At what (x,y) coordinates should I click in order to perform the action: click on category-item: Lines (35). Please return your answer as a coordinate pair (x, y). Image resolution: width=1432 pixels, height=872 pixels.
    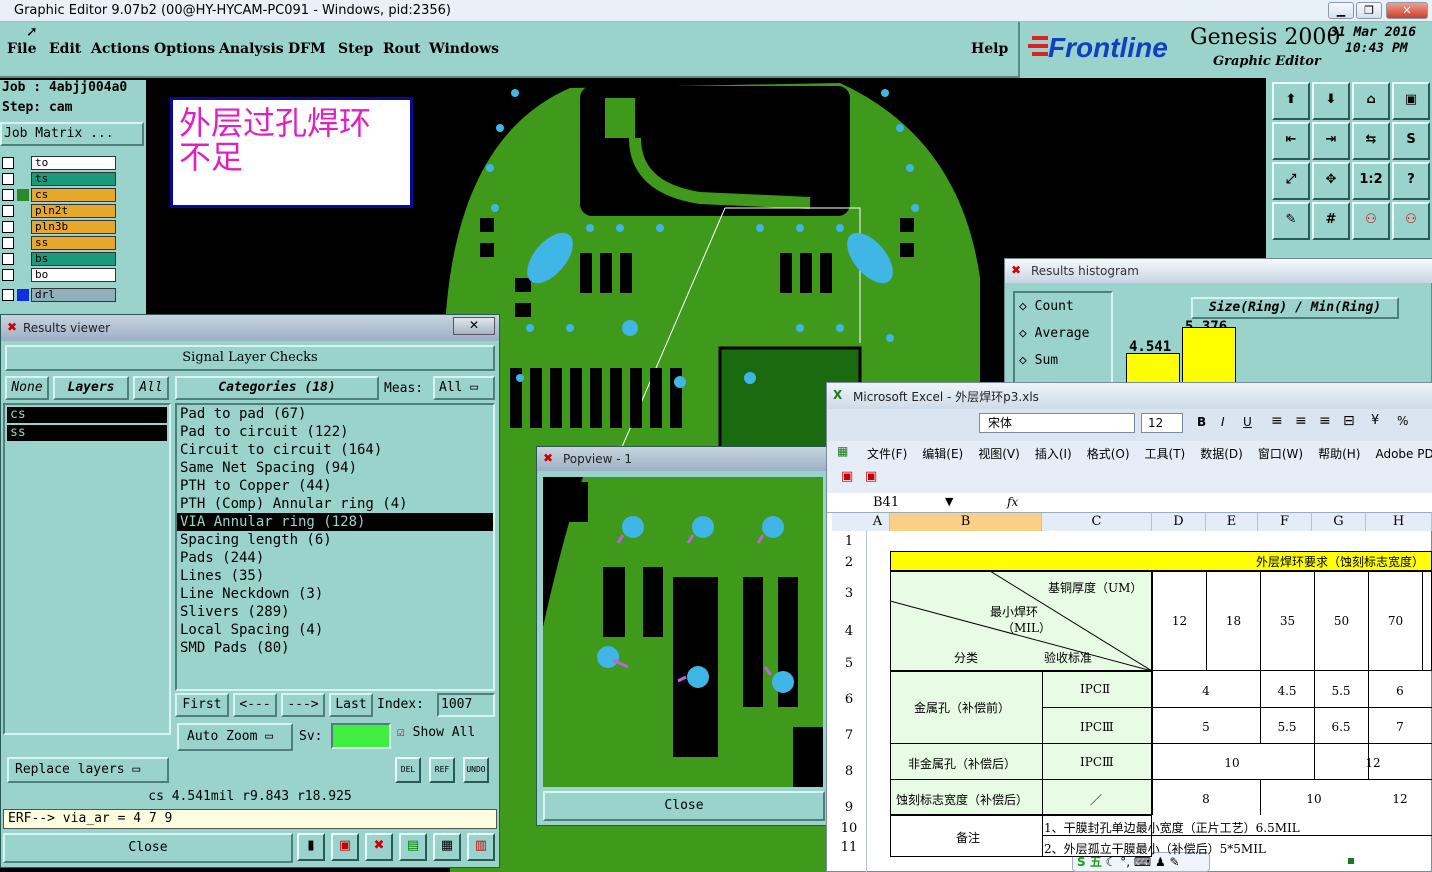
    Looking at the image, I should click on (335, 576).